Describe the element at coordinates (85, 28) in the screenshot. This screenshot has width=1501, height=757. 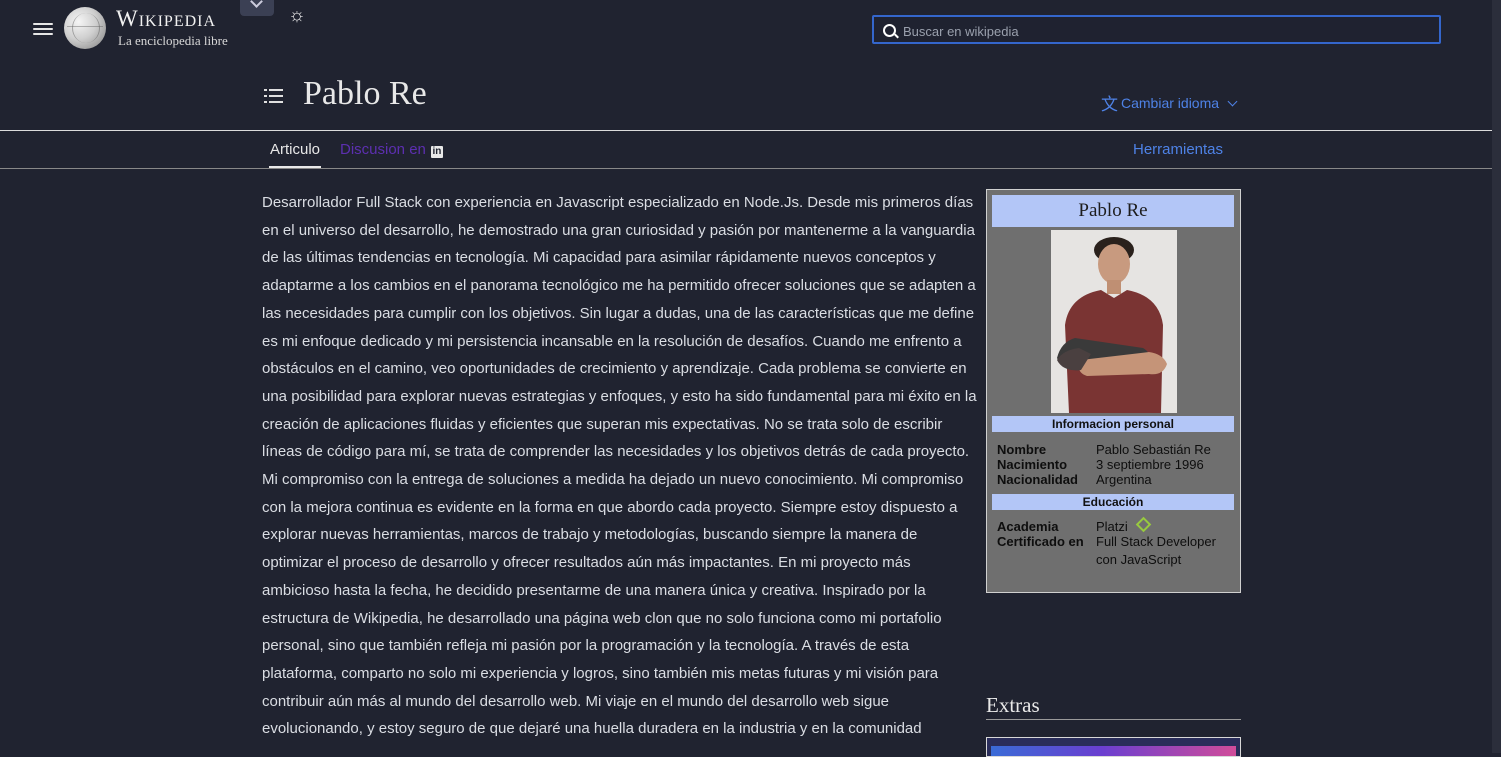
I see `wikipedia-globe-logo` at that location.